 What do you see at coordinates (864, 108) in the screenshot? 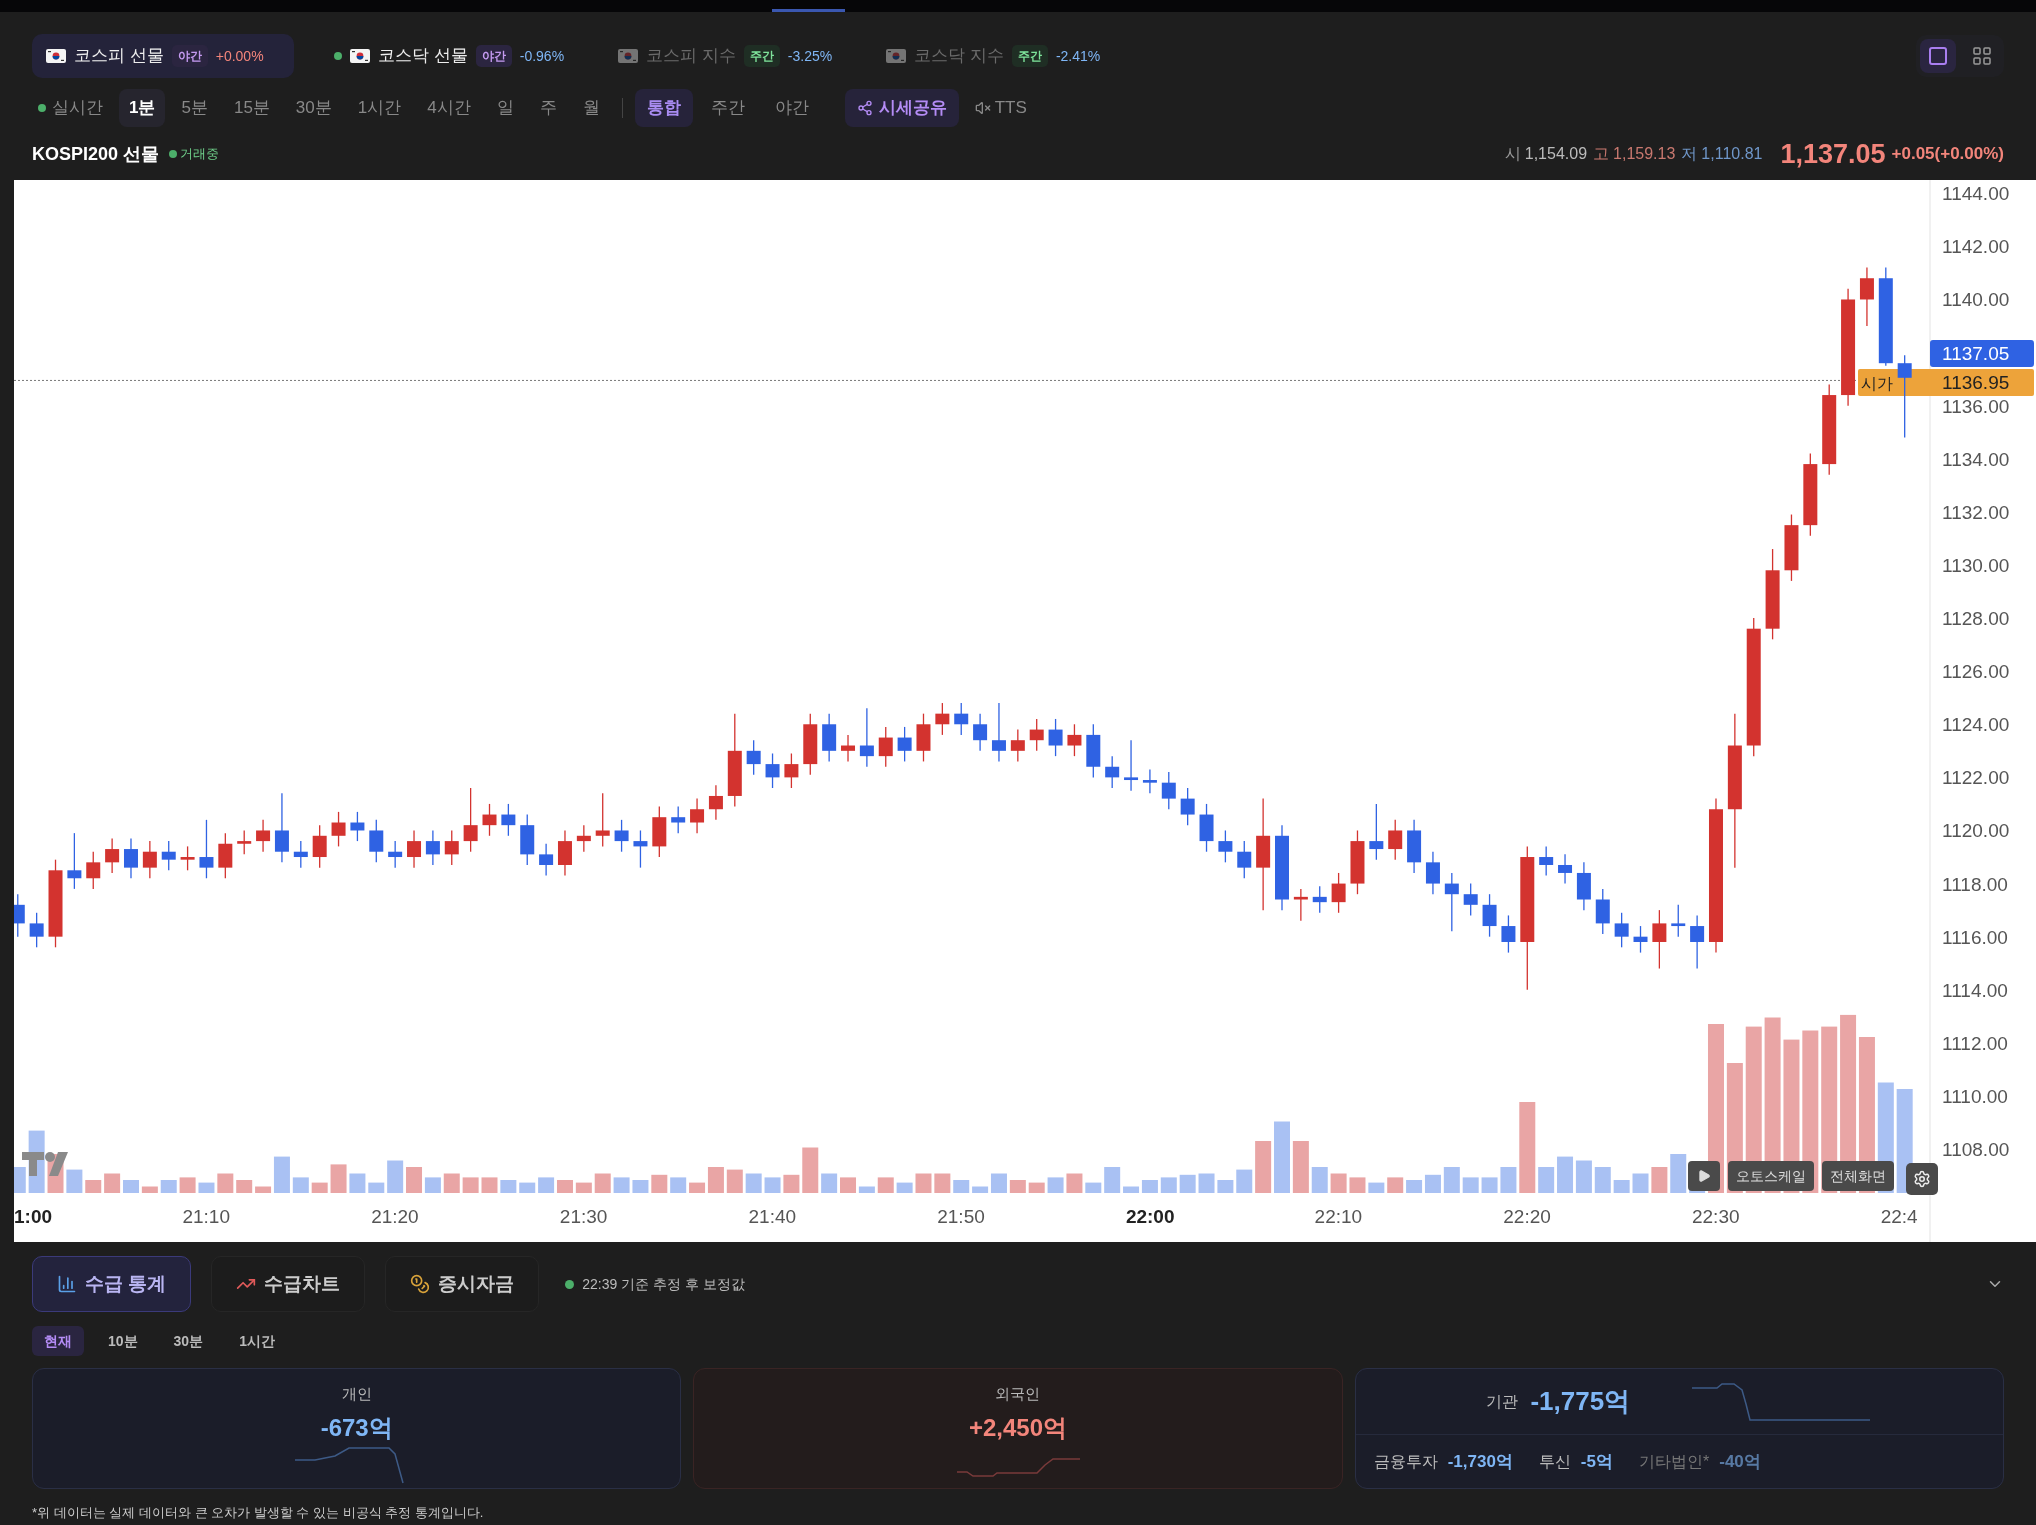
I see `share-icon` at bounding box center [864, 108].